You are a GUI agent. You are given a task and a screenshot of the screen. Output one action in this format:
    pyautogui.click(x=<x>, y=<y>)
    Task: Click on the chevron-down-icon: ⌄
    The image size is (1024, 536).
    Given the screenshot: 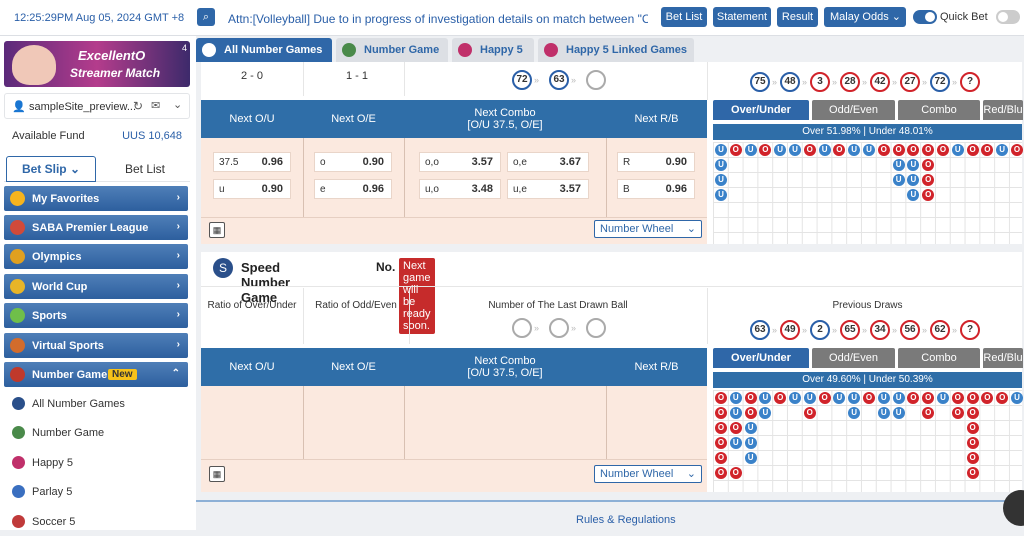 What is the action you would take?
    pyautogui.click(x=177, y=104)
    